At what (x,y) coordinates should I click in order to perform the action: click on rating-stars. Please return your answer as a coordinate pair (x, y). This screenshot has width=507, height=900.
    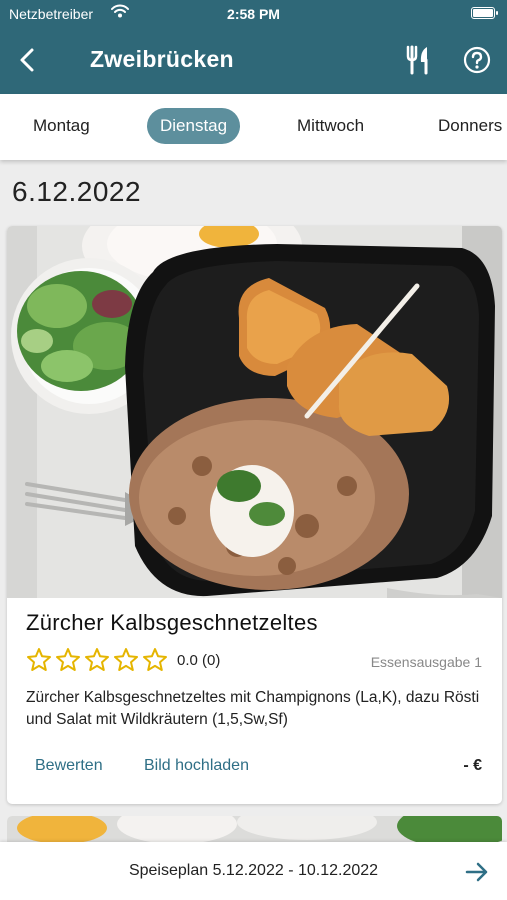
    Looking at the image, I should click on (97, 660).